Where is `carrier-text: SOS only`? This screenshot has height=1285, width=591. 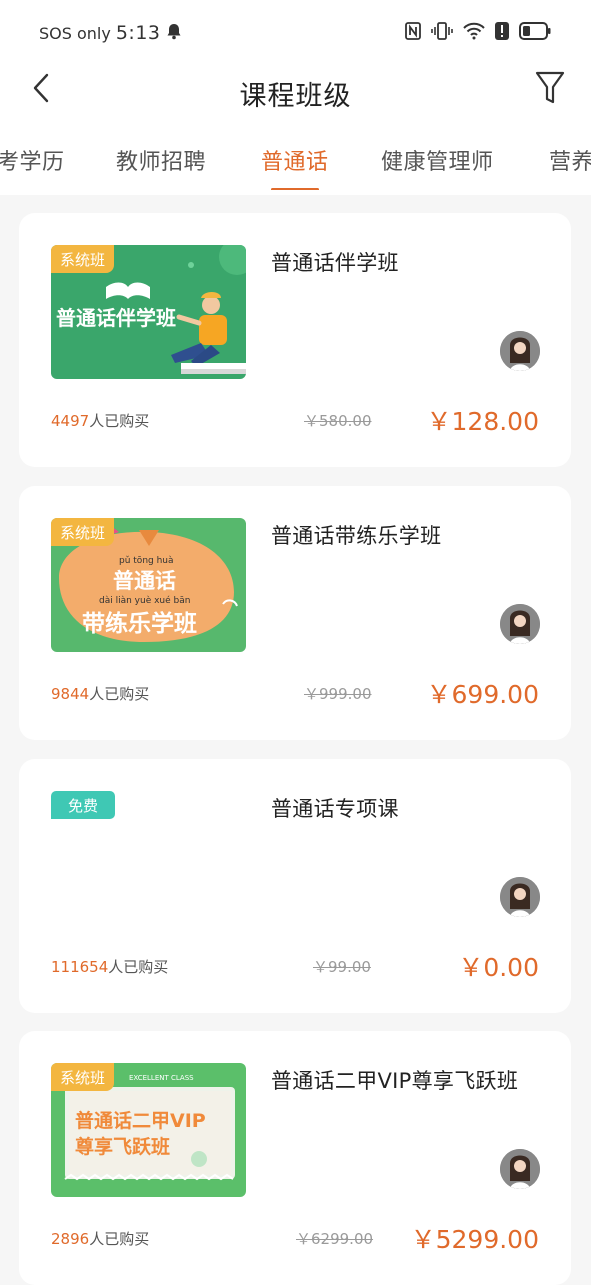 carrier-text: SOS only is located at coordinates (75, 33).